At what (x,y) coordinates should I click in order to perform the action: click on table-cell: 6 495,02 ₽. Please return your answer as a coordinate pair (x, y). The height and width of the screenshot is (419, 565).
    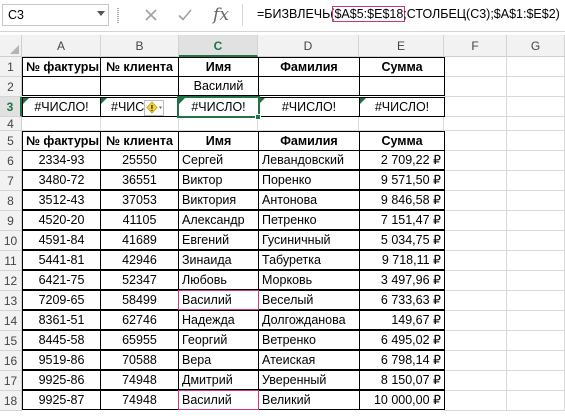
    Looking at the image, I should click on (402, 340).